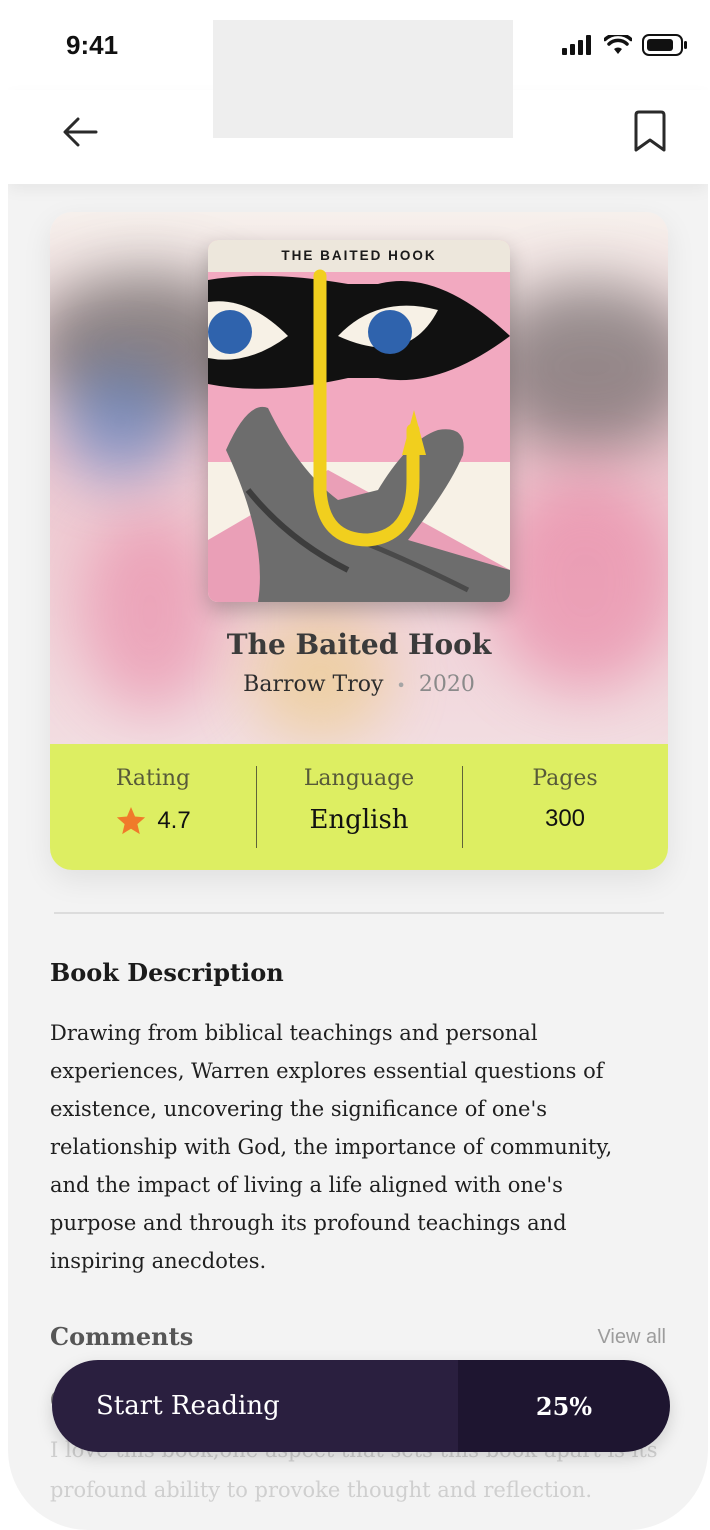 The width and height of the screenshot is (710, 1530). What do you see at coordinates (131, 821) in the screenshot?
I see `star-icon` at bounding box center [131, 821].